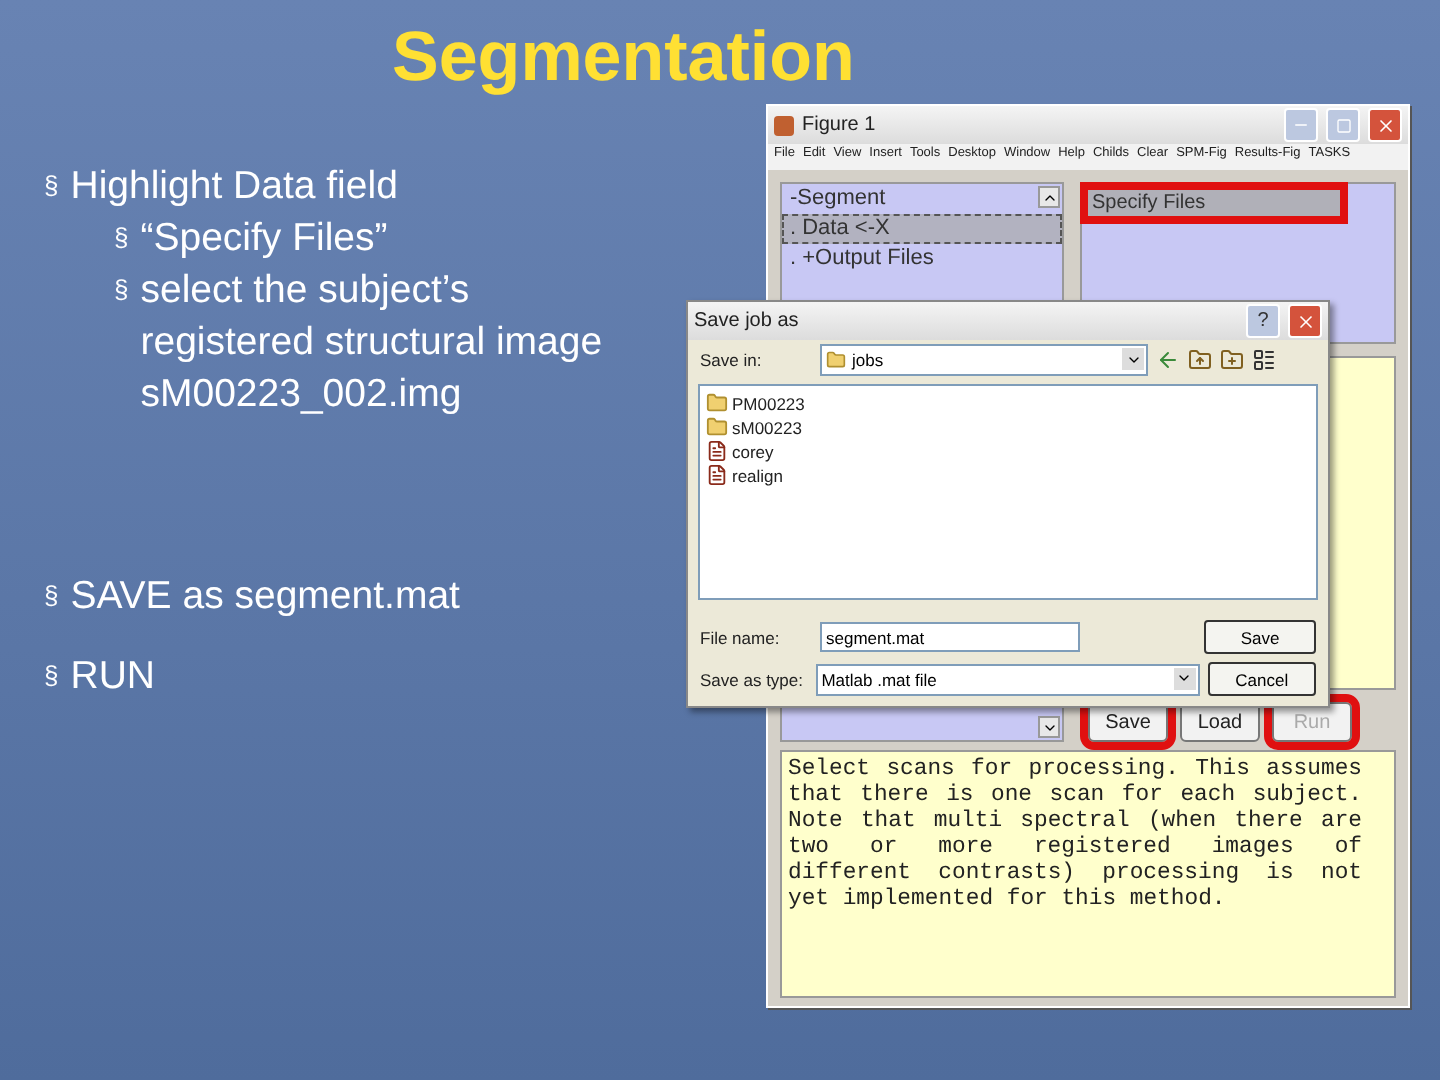 The image size is (1440, 1080). Describe the element at coordinates (1200, 360) in the screenshot. I see `up-folder-icon` at that location.